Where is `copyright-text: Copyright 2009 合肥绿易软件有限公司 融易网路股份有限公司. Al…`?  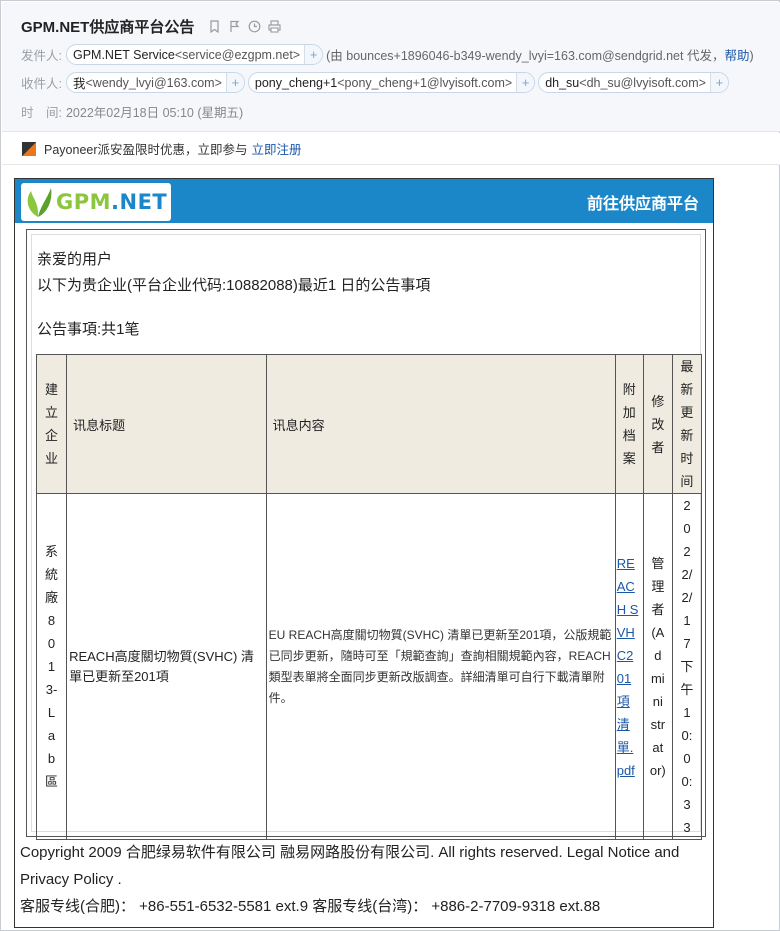 copyright-text: Copyright 2009 合肥绿易软件有限公司 融易网路股份有限公司. Al… is located at coordinates (350, 866).